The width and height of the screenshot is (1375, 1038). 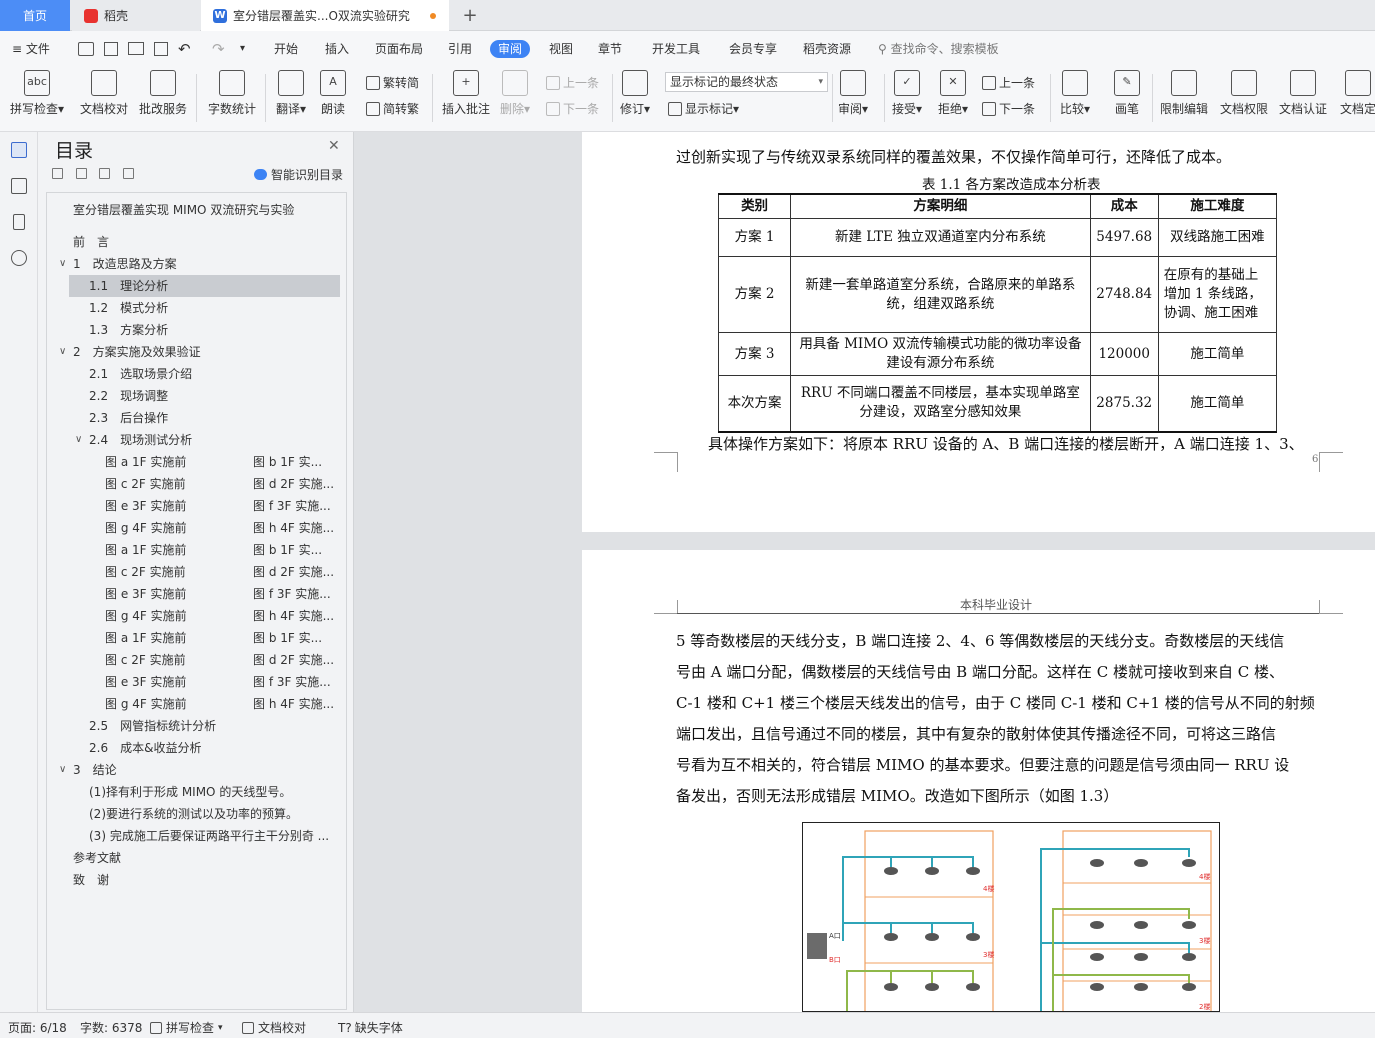 I want to click on status-spell-check: 拼写检查 ▾, so click(x=186, y=1027).